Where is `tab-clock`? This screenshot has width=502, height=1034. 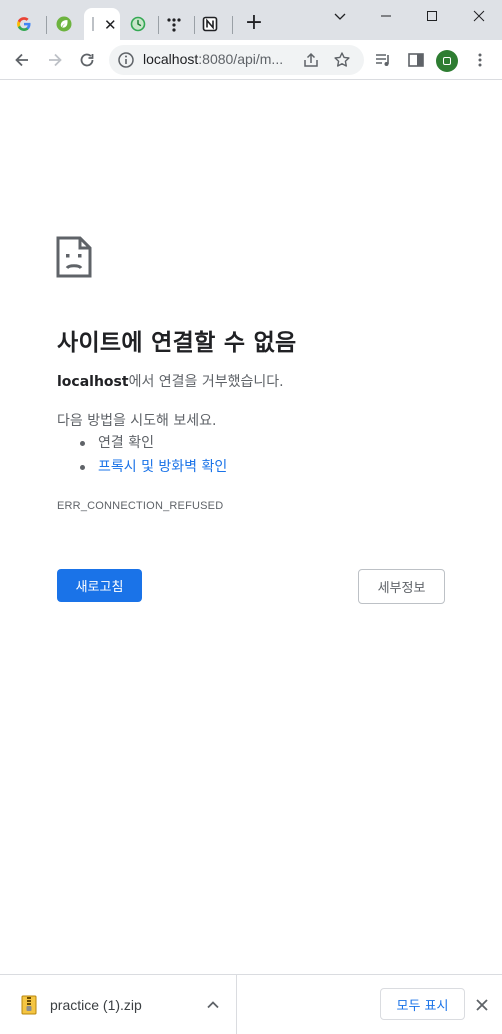
tab-clock is located at coordinates (138, 24).